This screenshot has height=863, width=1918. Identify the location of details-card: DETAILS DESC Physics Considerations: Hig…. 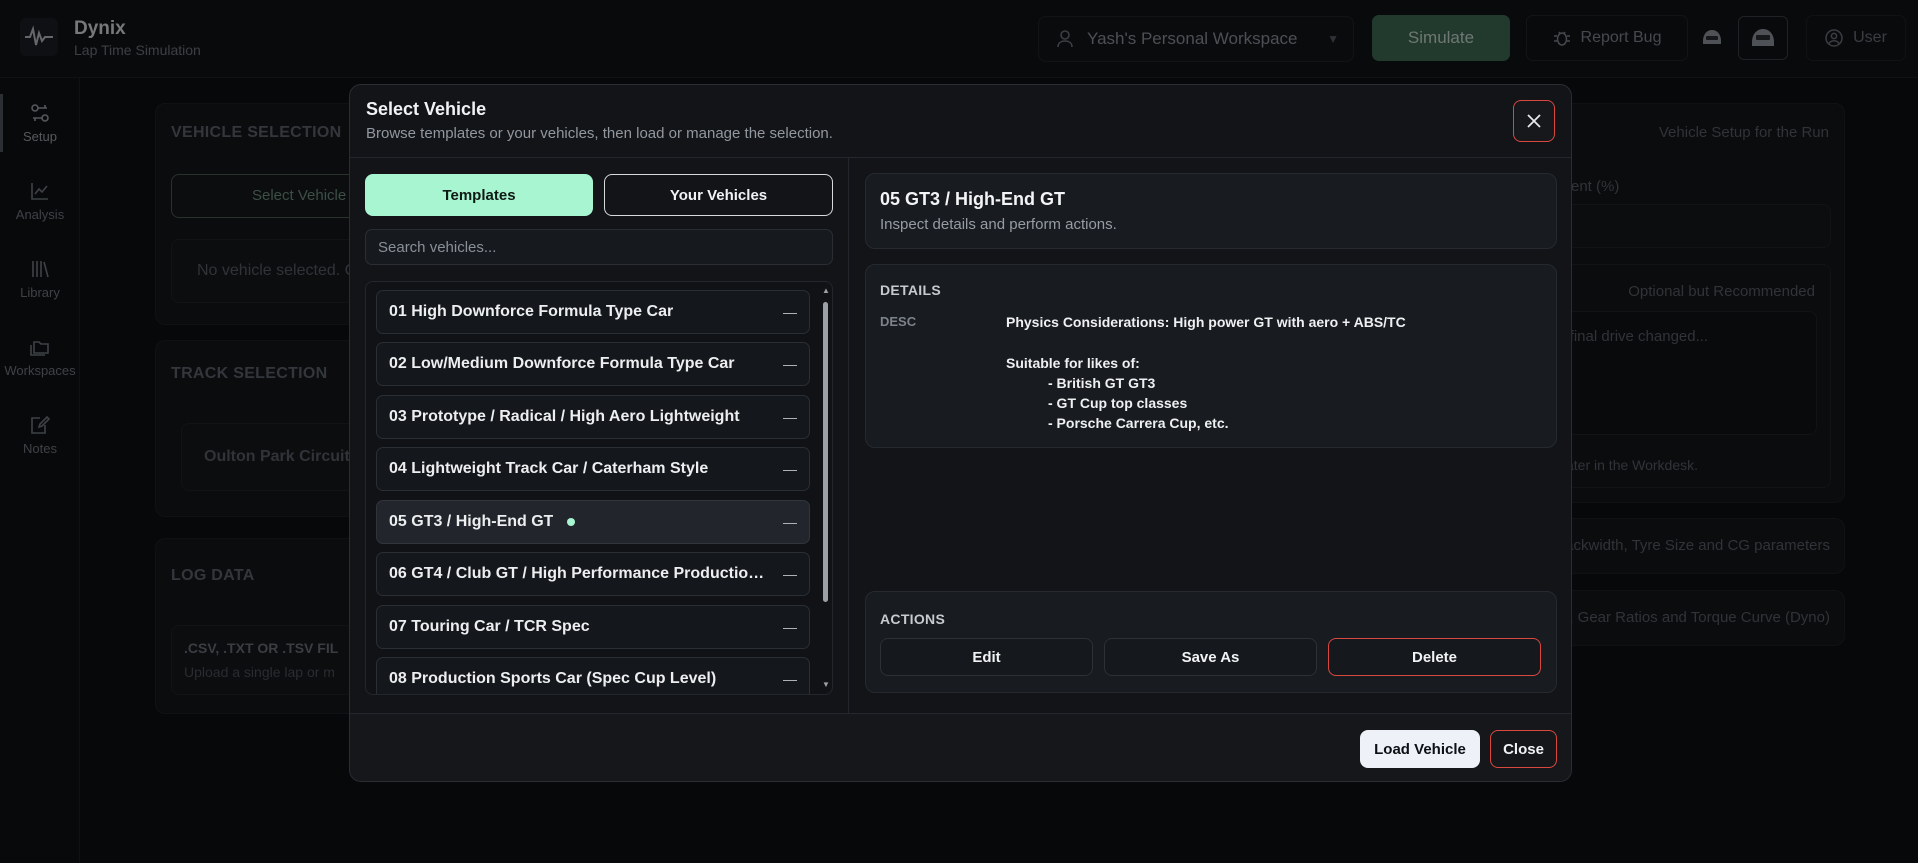
(1211, 356).